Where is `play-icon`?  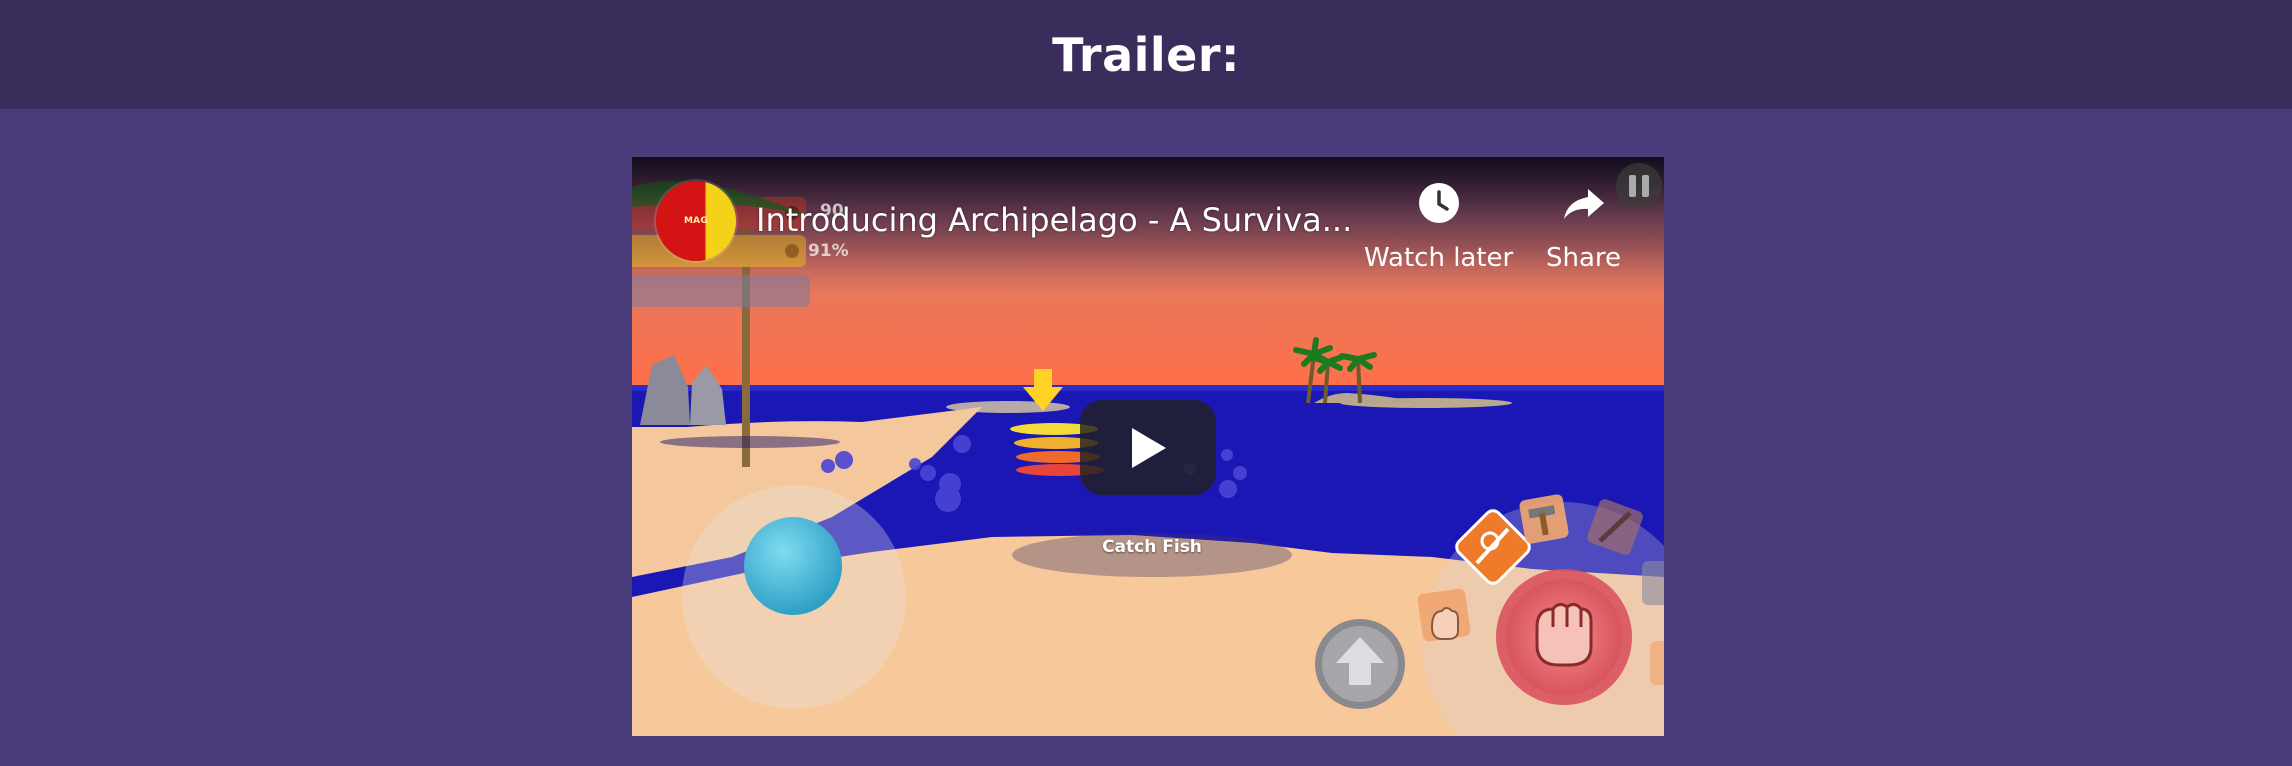
play-icon is located at coordinates (1149, 447).